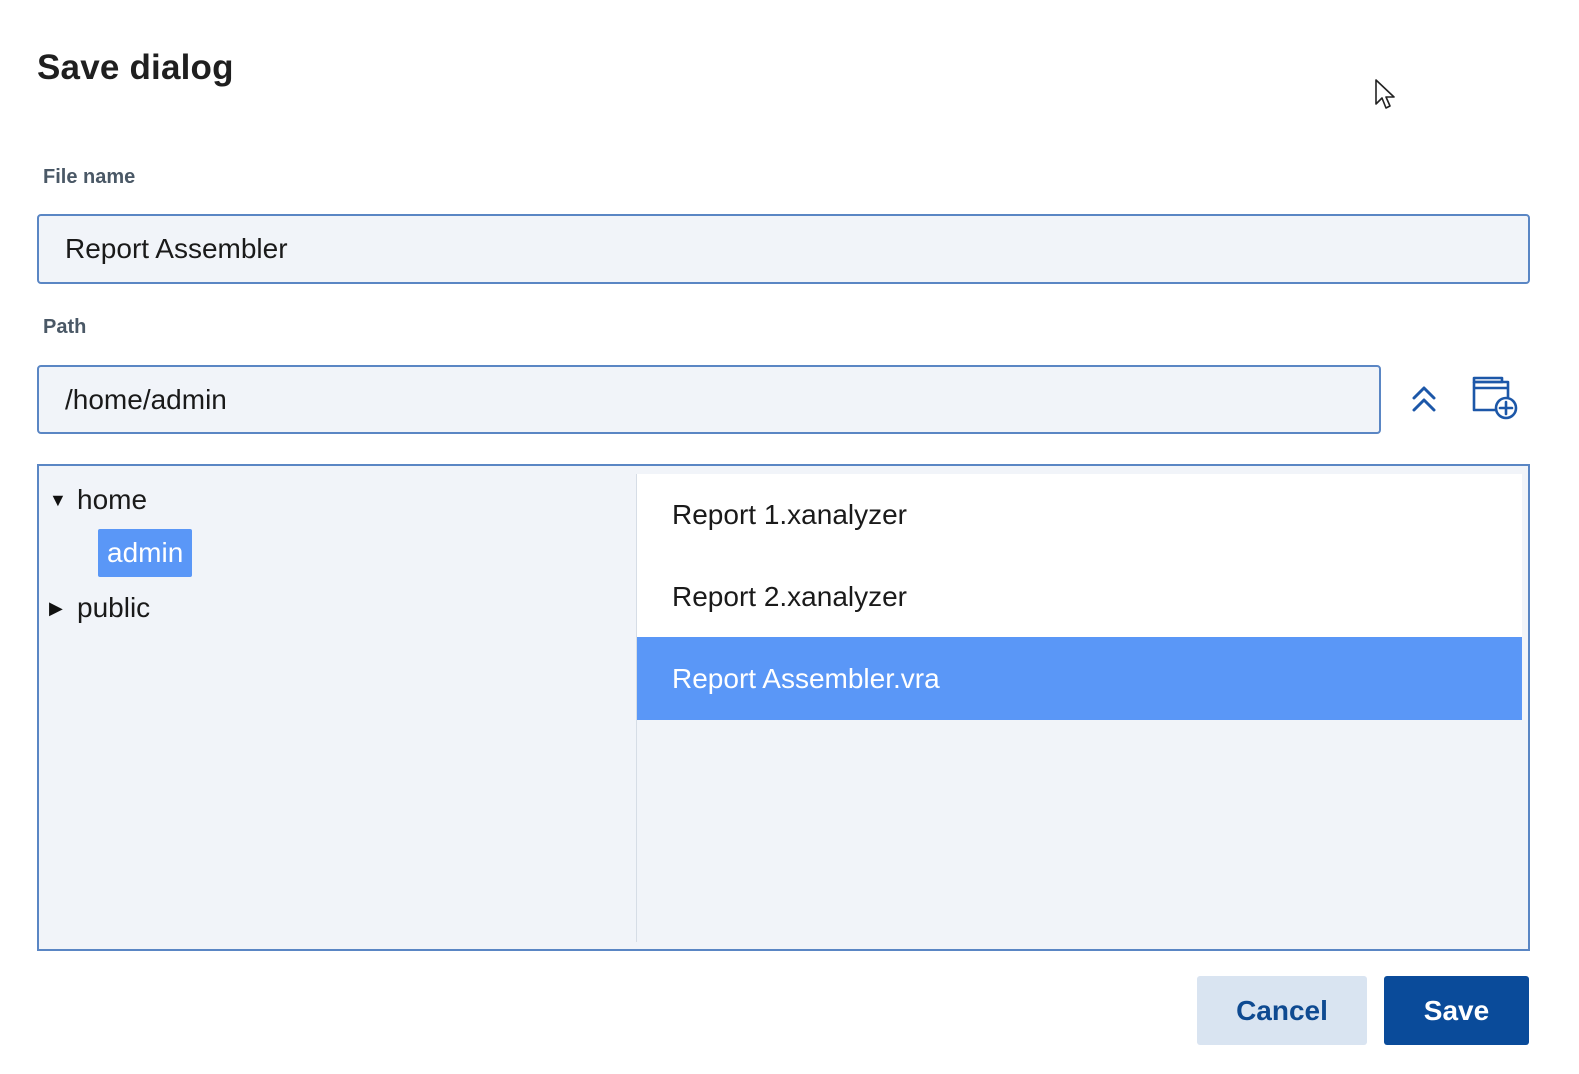  What do you see at coordinates (112, 499) in the screenshot?
I see `tree-node-label: home` at bounding box center [112, 499].